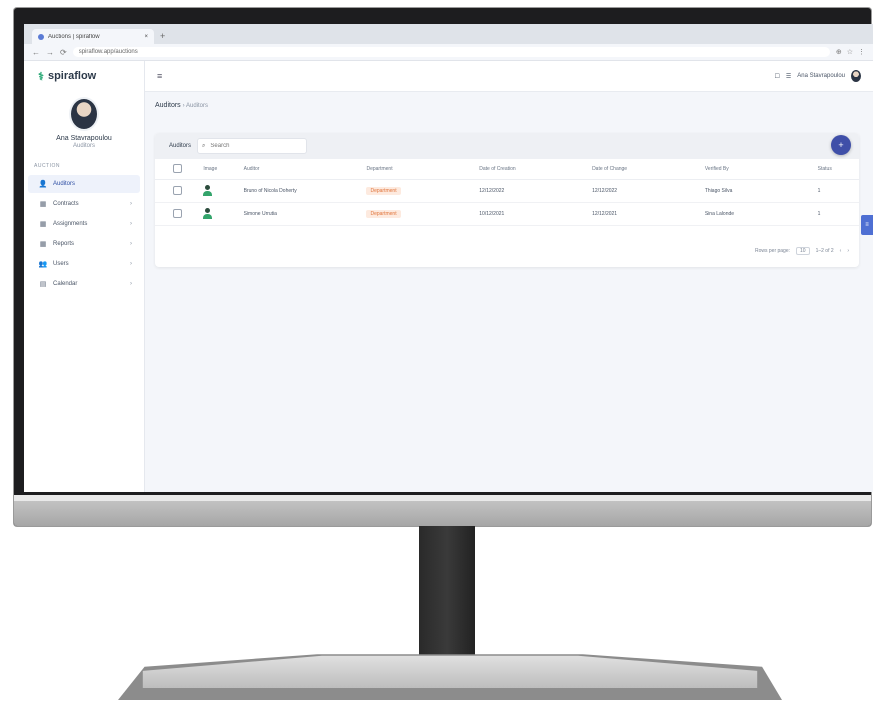 Image resolution: width=873 pixels, height=707 pixels. What do you see at coordinates (61, 264) in the screenshot?
I see `sidebar-item-label: Users` at bounding box center [61, 264].